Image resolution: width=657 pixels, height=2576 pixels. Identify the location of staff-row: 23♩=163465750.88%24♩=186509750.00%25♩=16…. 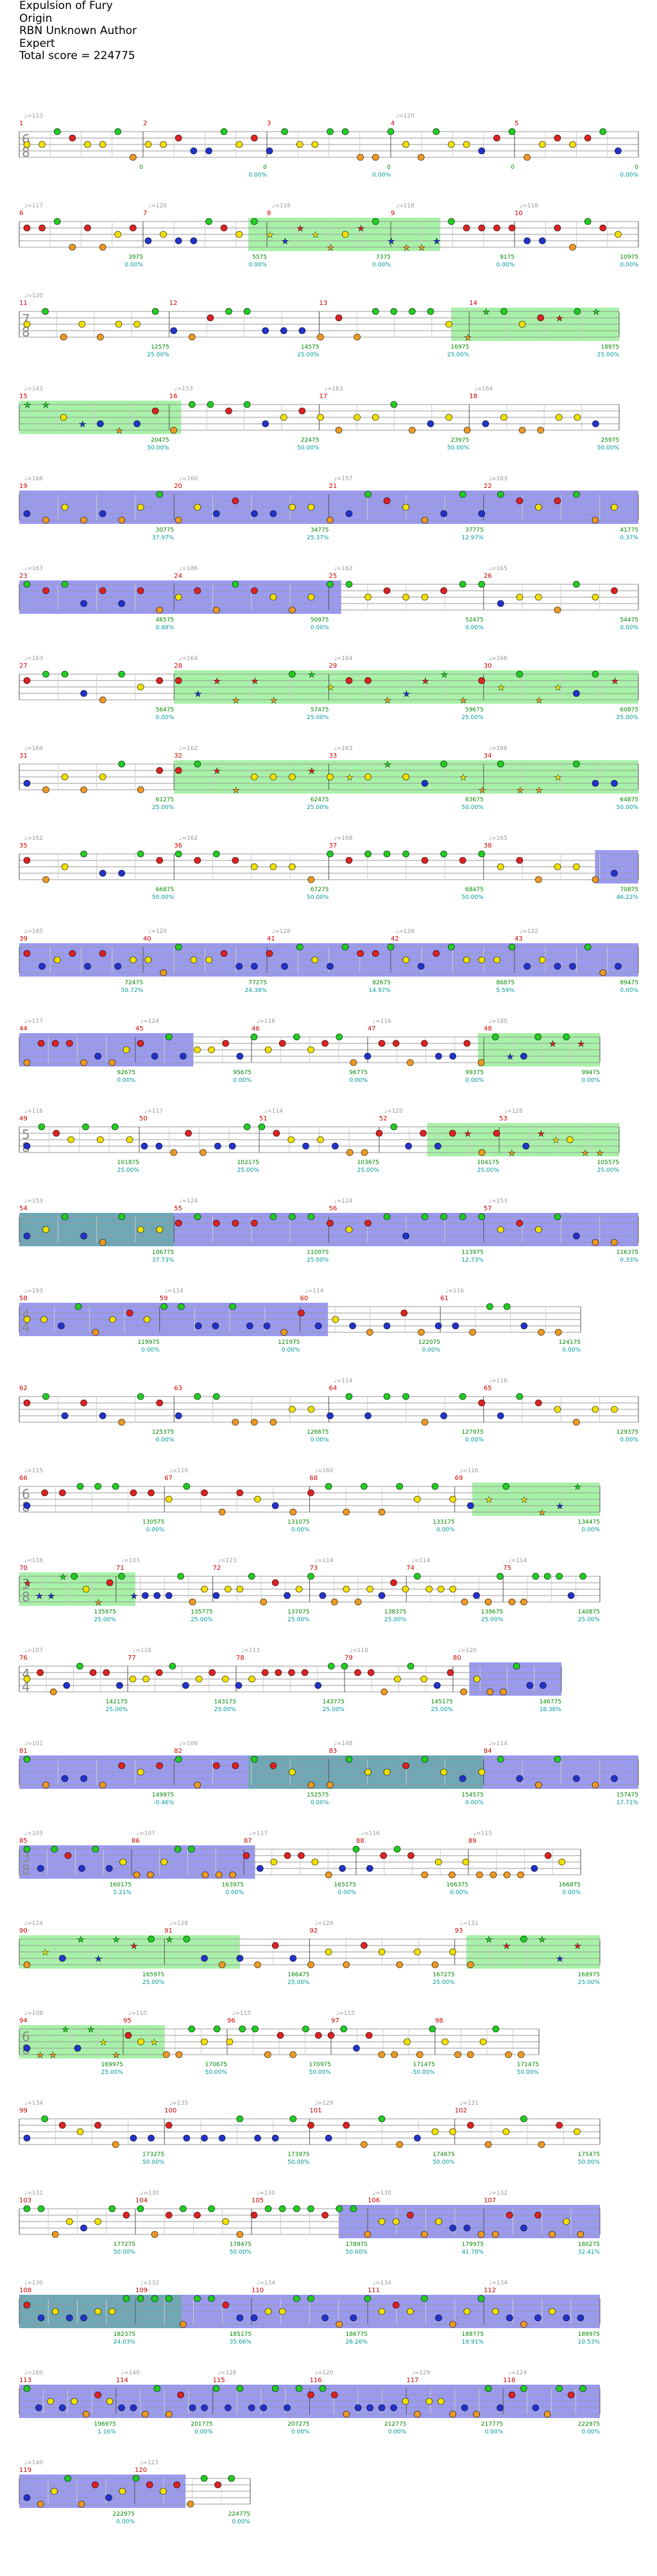
(329, 598).